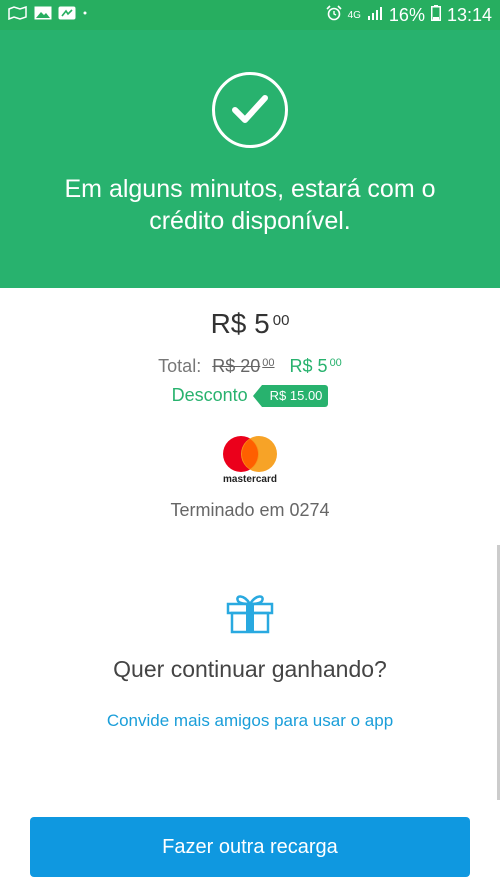  I want to click on total-label: Total:, so click(180, 366).